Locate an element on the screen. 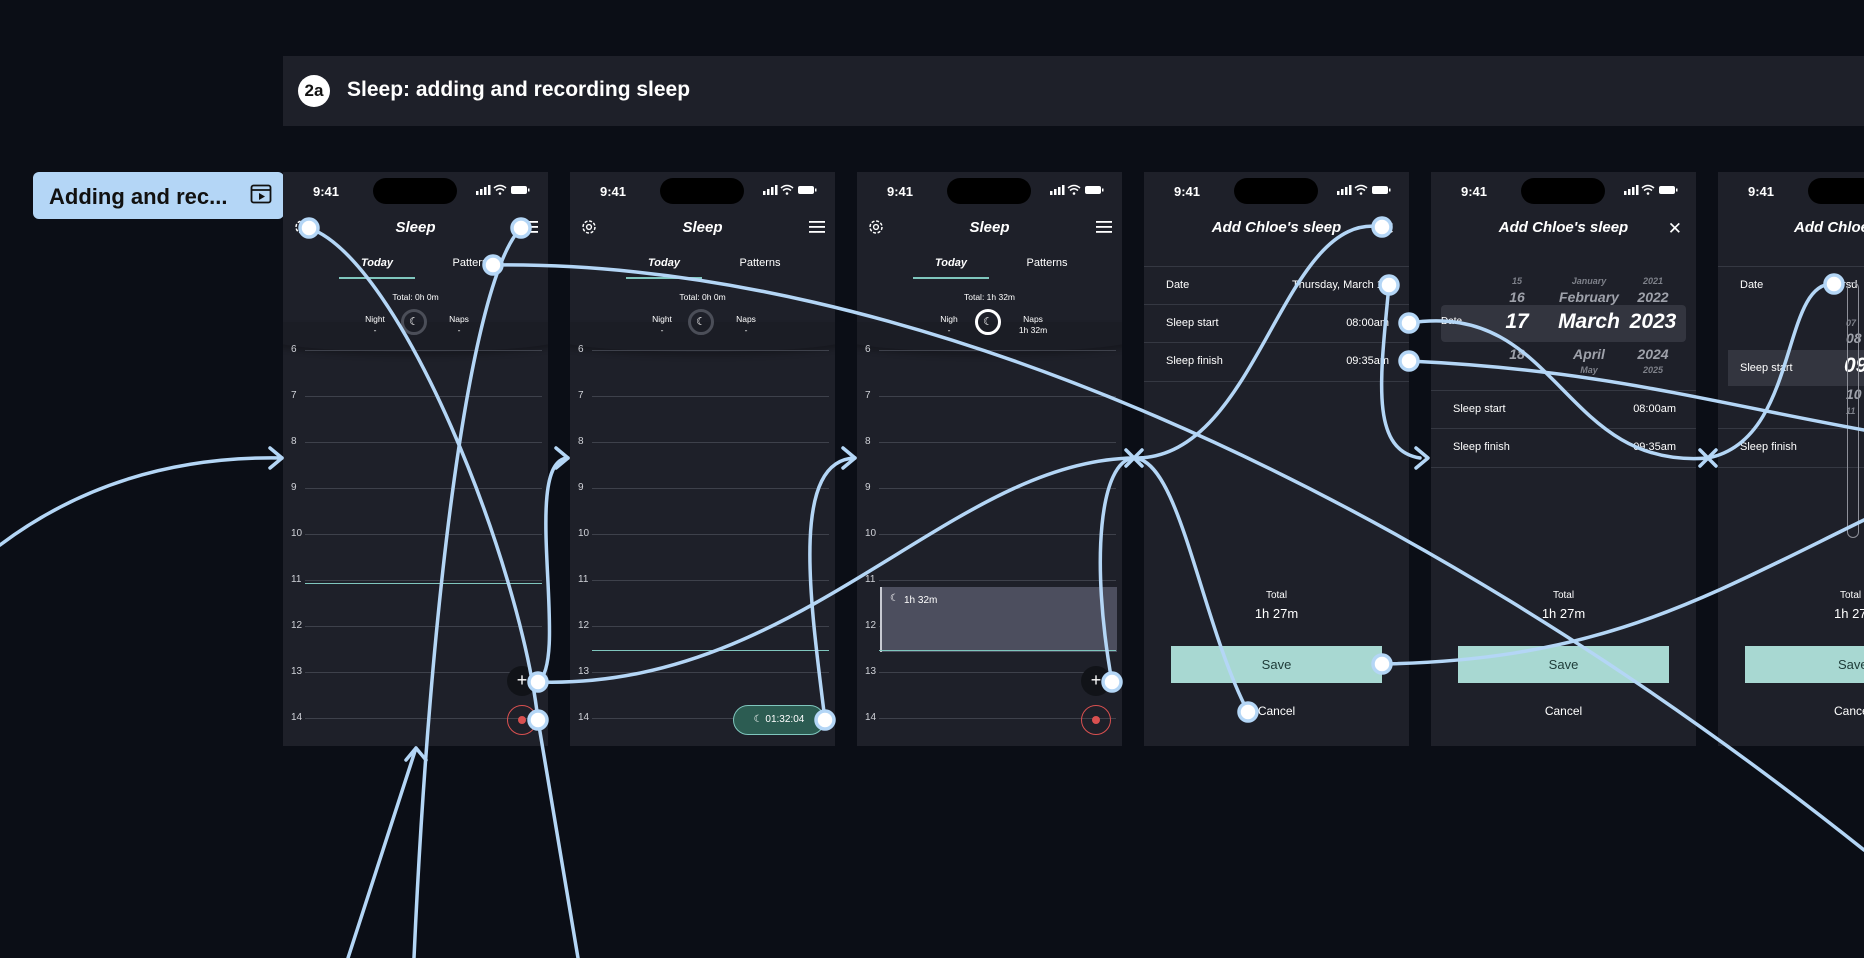  picker-scroll-track is located at coordinates (1853, 410).